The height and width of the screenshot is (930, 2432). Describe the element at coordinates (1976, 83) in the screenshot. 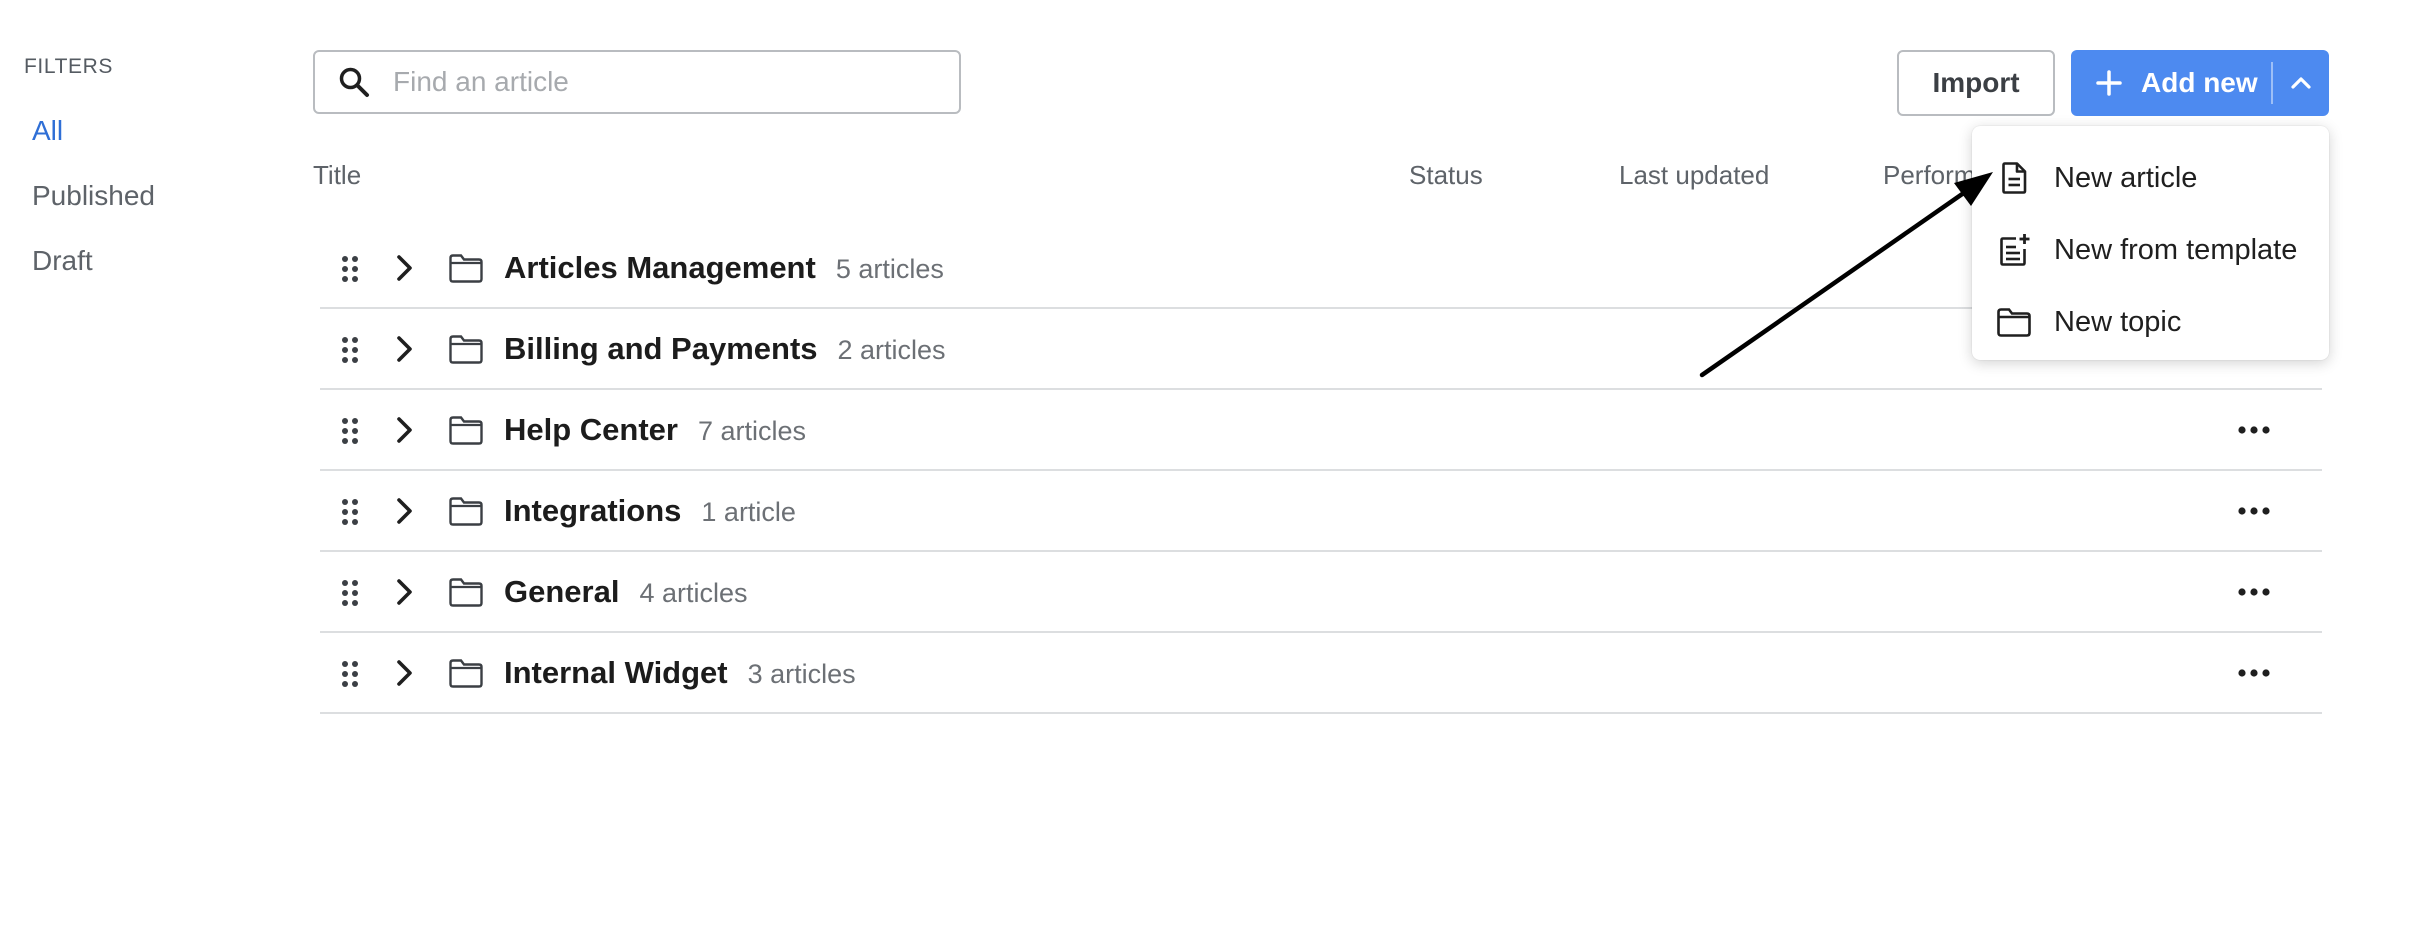

I see `import-button: Import` at that location.